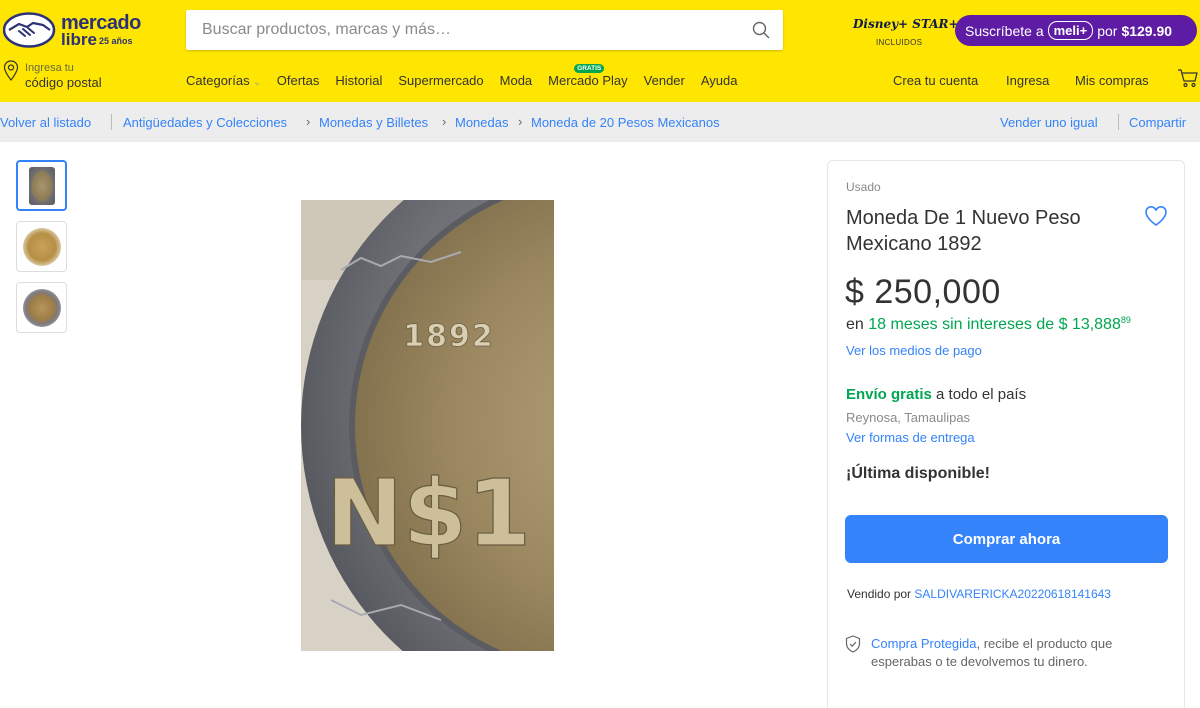 This screenshot has width=1200, height=708. Describe the element at coordinates (63, 82) in the screenshot. I see `postal-line2: código postal` at that location.